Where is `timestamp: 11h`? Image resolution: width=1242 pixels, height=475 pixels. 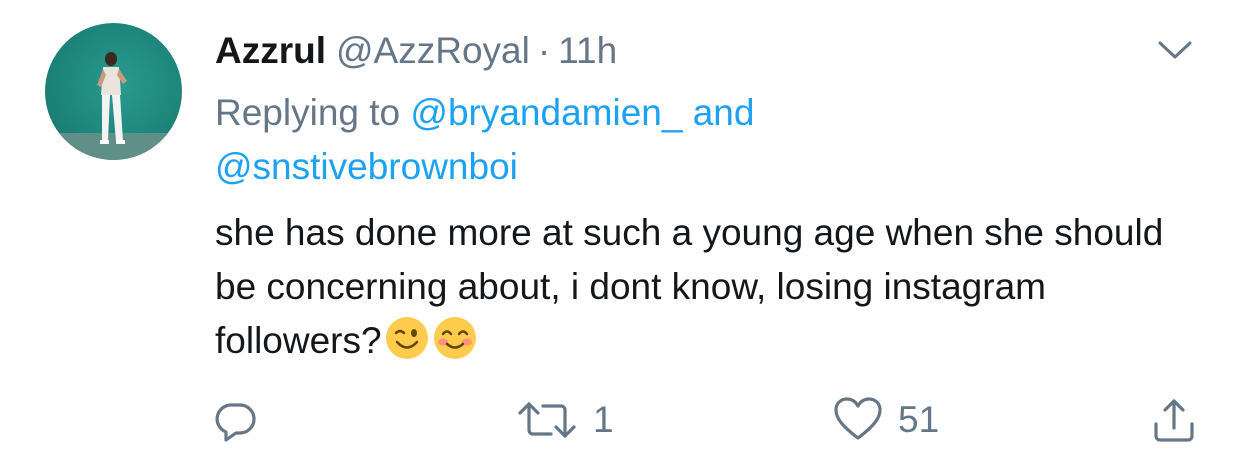 timestamp: 11h is located at coordinates (587, 50).